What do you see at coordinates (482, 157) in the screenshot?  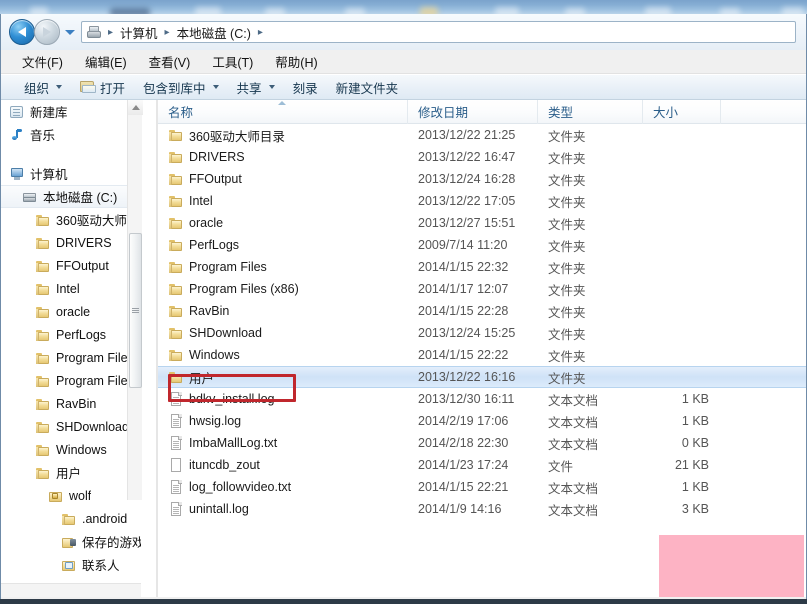 I see `table-row: DRIVERS 2013/12/22 16:47 文件夹` at bounding box center [482, 157].